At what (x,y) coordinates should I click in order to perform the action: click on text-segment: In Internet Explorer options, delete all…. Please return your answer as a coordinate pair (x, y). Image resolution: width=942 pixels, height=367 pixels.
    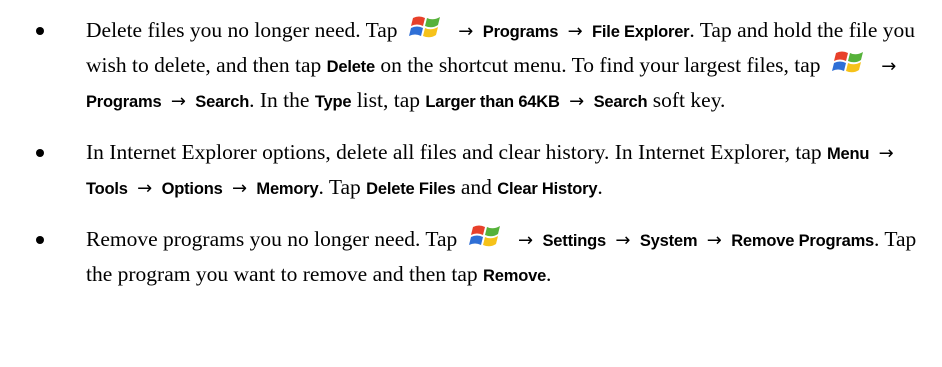
    Looking at the image, I should click on (454, 152).